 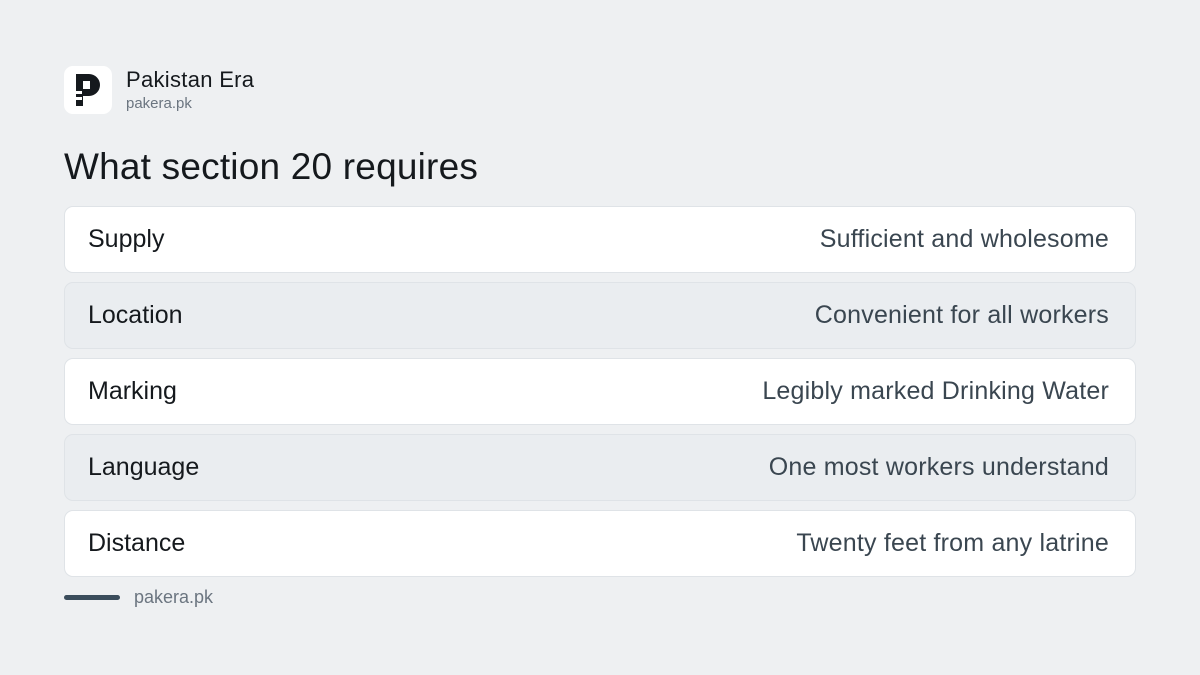 What do you see at coordinates (600, 543) in the screenshot?
I see `list-item-distance: Distance Twenty feet from any latrine` at bounding box center [600, 543].